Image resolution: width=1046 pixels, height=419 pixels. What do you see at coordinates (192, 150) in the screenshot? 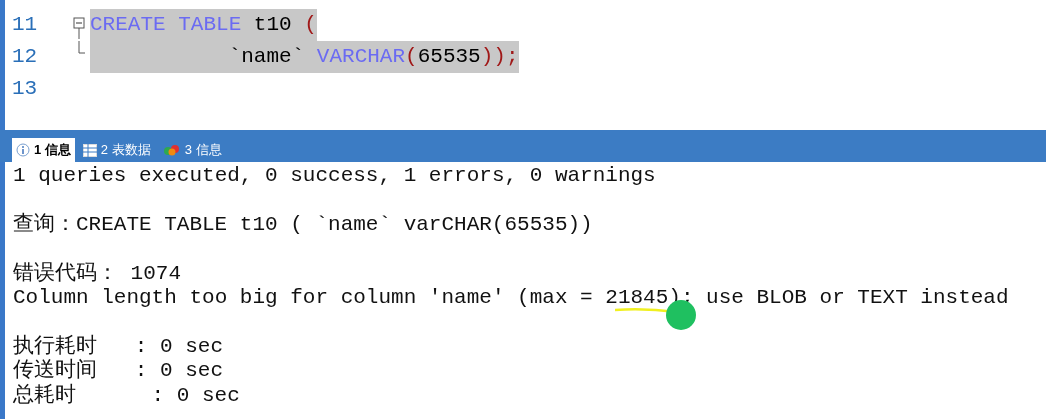
I see `tab: 3 信息` at bounding box center [192, 150].